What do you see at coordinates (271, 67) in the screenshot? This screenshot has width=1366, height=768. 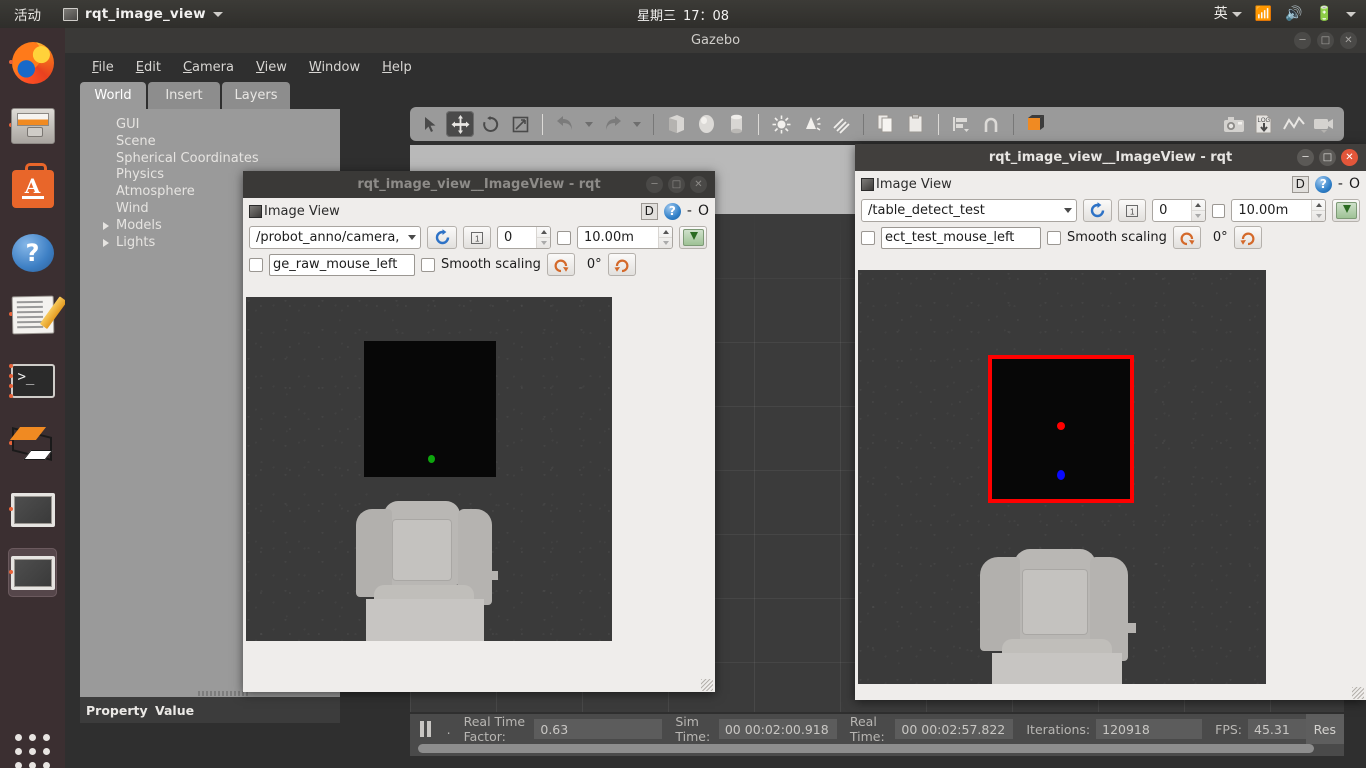 I see `menu-view: View` at bounding box center [271, 67].